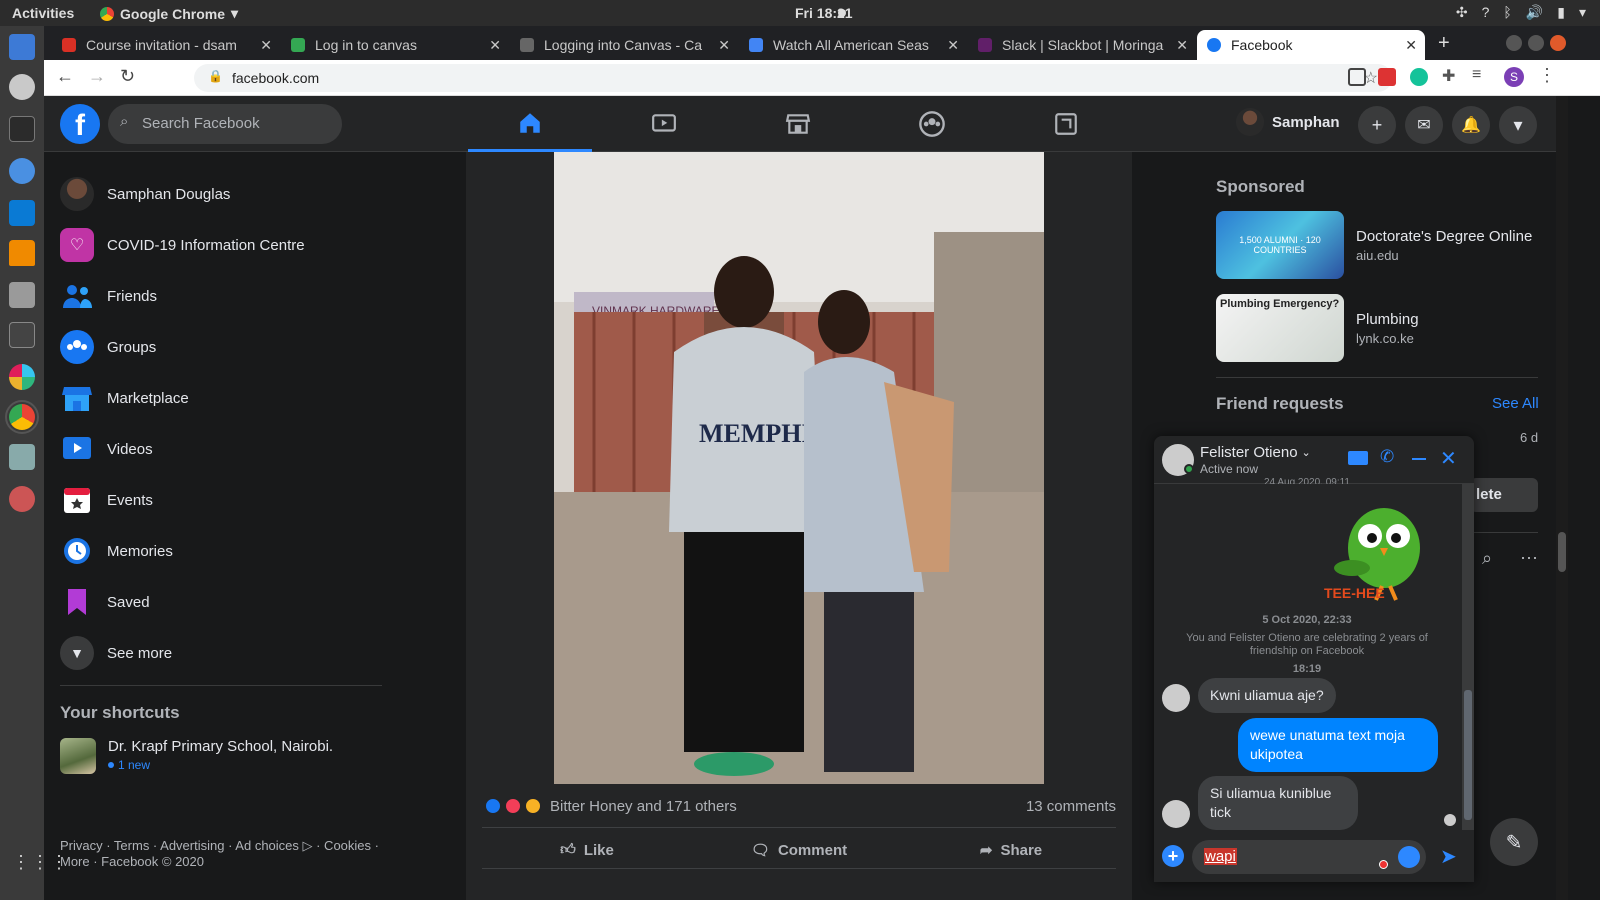 The image size is (1600, 900). I want to click on terminal-icon, so click(22, 129).